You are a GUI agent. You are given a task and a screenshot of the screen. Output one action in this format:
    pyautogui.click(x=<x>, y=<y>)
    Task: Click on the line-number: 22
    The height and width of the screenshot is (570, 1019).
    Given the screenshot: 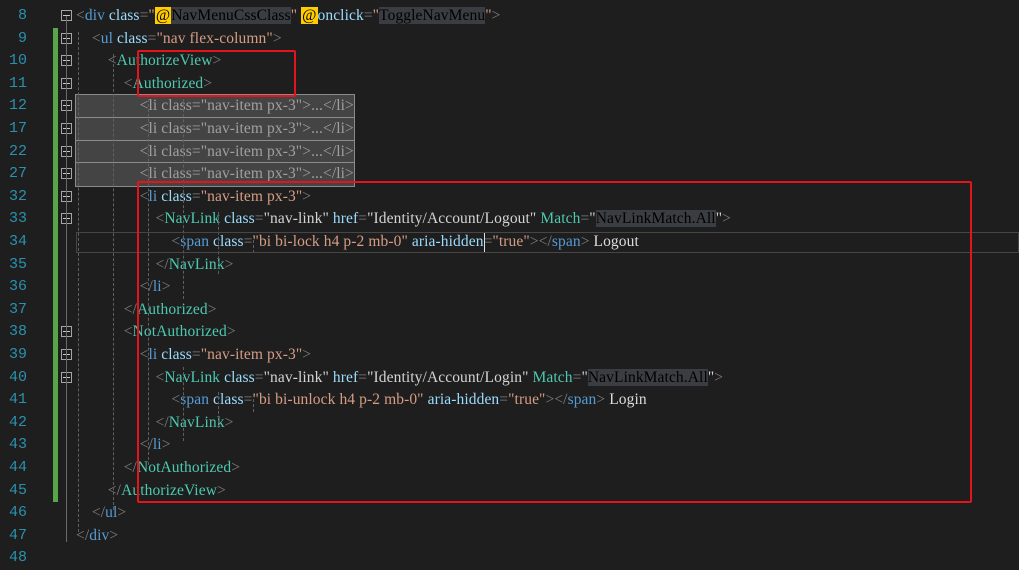 What is the action you would take?
    pyautogui.click(x=17, y=151)
    